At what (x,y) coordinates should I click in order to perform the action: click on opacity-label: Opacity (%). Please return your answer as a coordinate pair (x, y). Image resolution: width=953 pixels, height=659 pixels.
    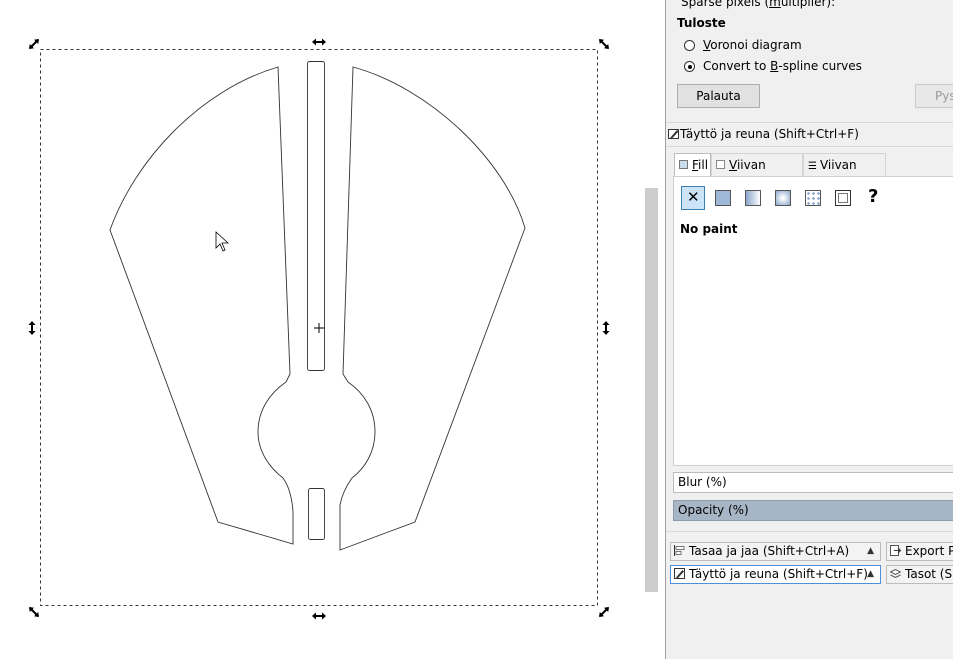
    Looking at the image, I should click on (713, 510).